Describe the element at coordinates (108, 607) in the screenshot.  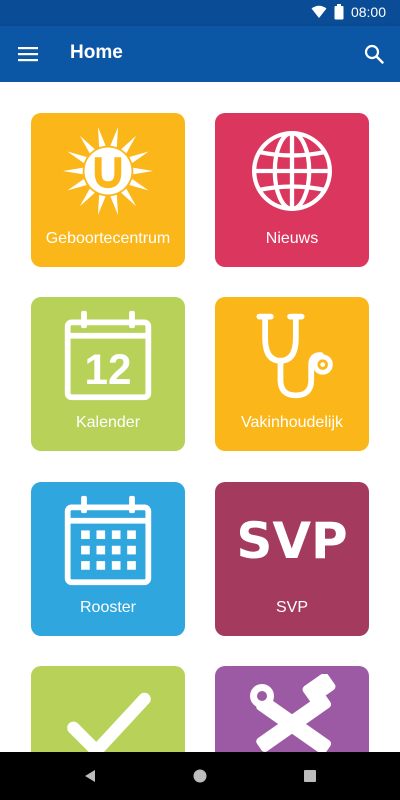
I see `tile-label: Rooster` at that location.